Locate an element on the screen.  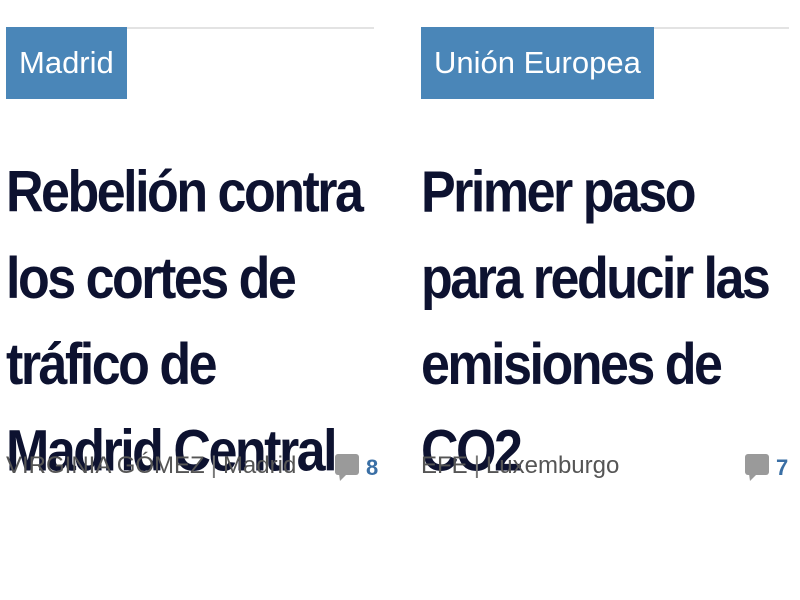
byline: EFE | Luxemburgo is located at coordinates (520, 466).